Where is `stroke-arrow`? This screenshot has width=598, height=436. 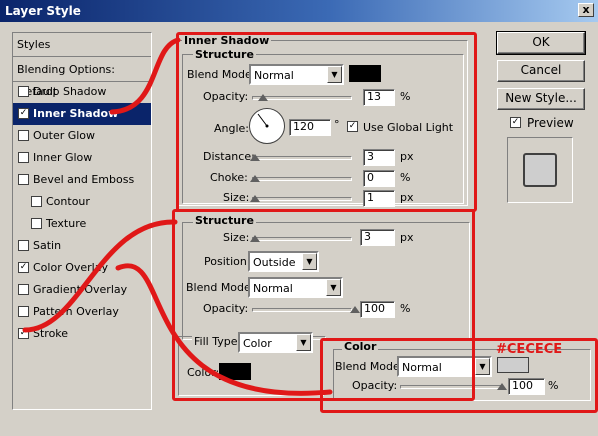 stroke-arrow is located at coordinates (100, 276).